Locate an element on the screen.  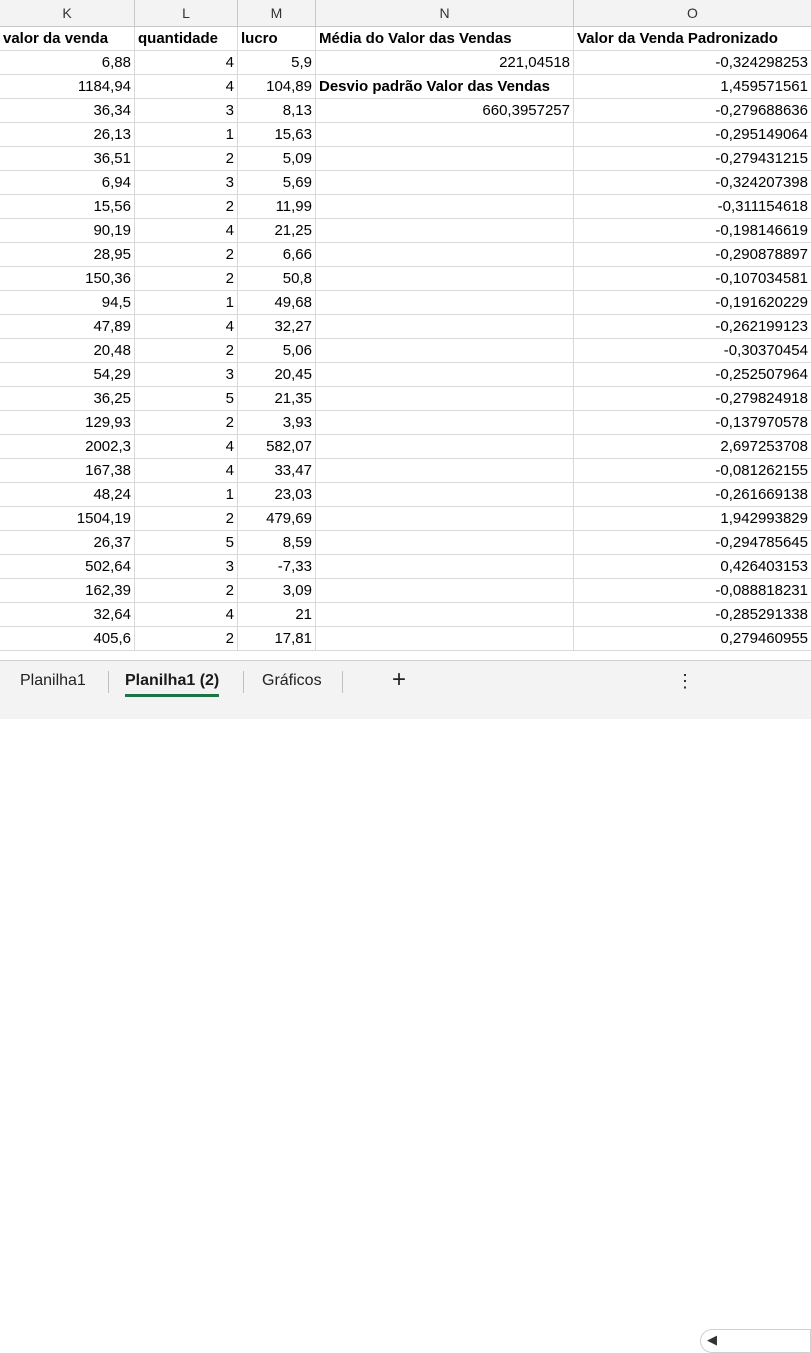
cell-valor-venda: 6,94 is located at coordinates (67, 183).